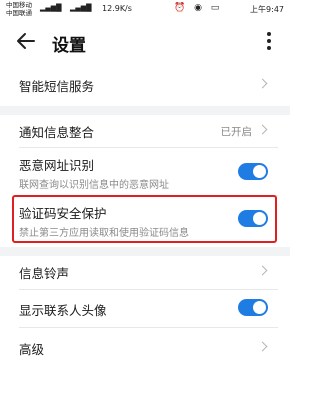  Describe the element at coordinates (145, 10) in the screenshot. I see `status-bar: 中国移动 中国联通 ▂▄▆█ ▂▄▆█ 12.9K/s ⏰ ◉ ▭ 上午9:47` at that location.